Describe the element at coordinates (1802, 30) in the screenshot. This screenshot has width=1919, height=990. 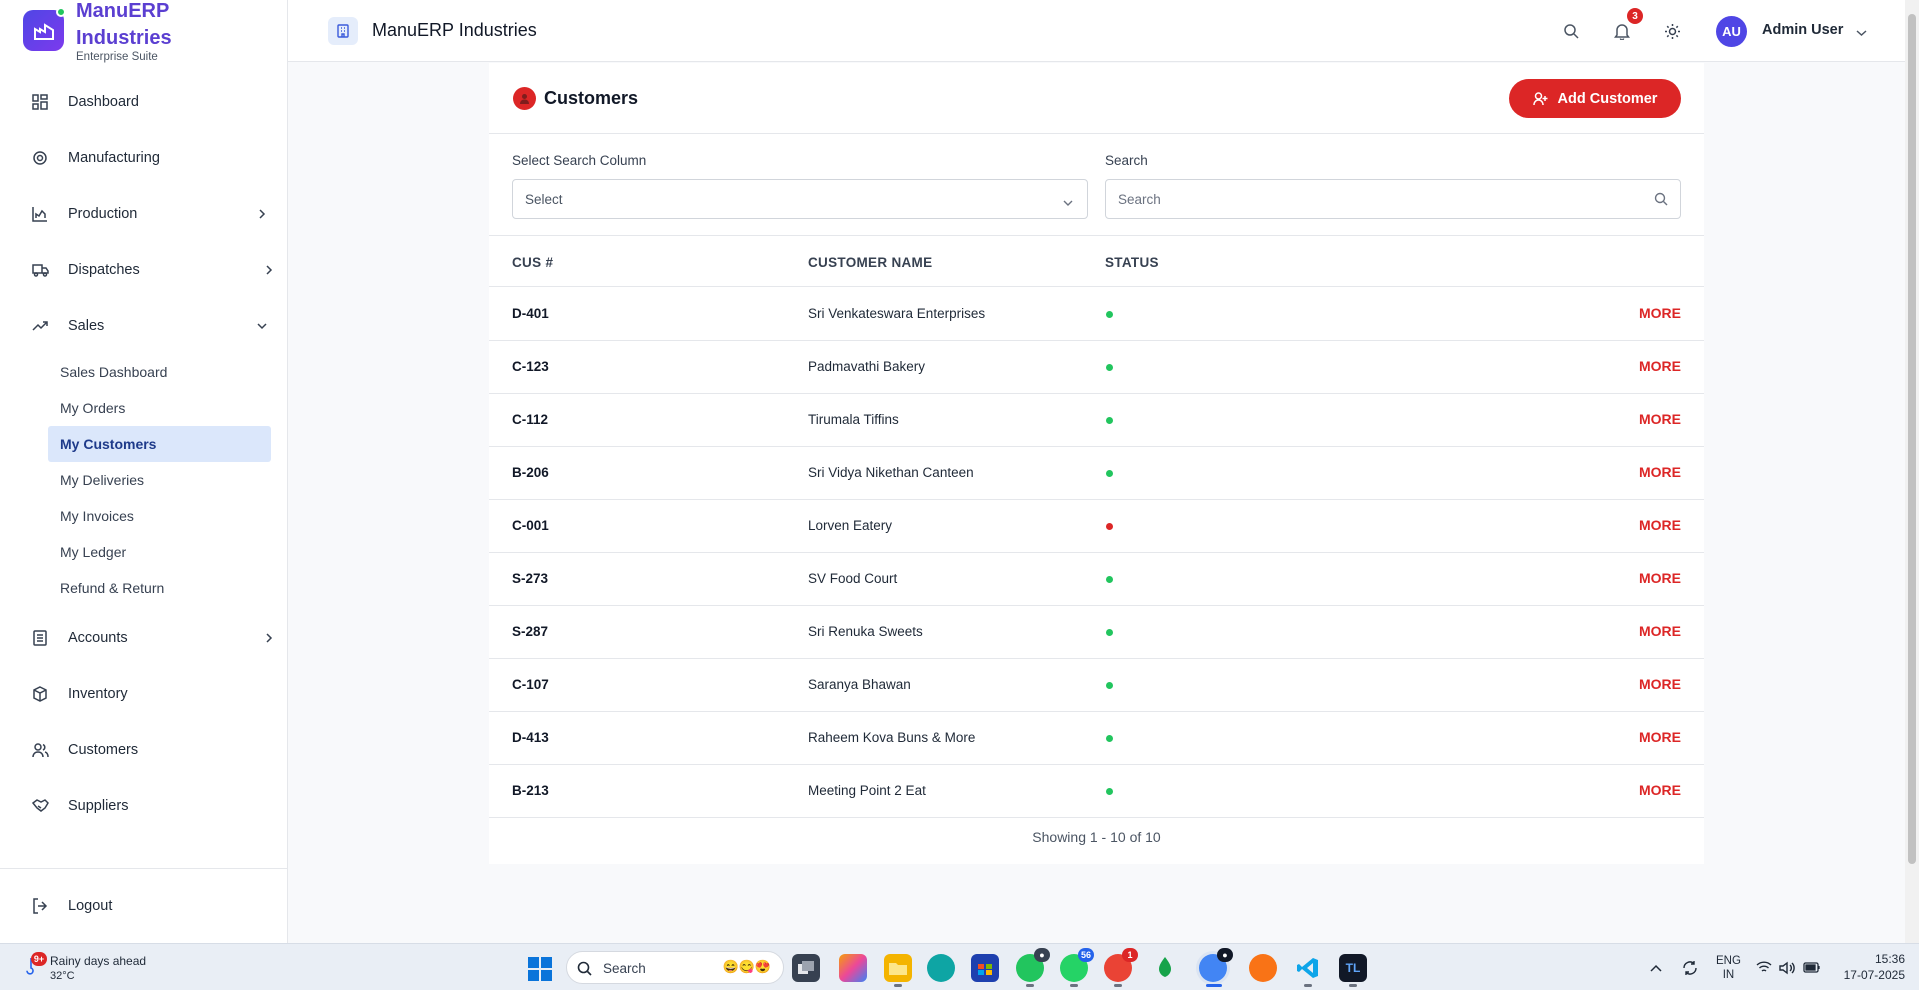
I see `user-name: Admin User` at that location.